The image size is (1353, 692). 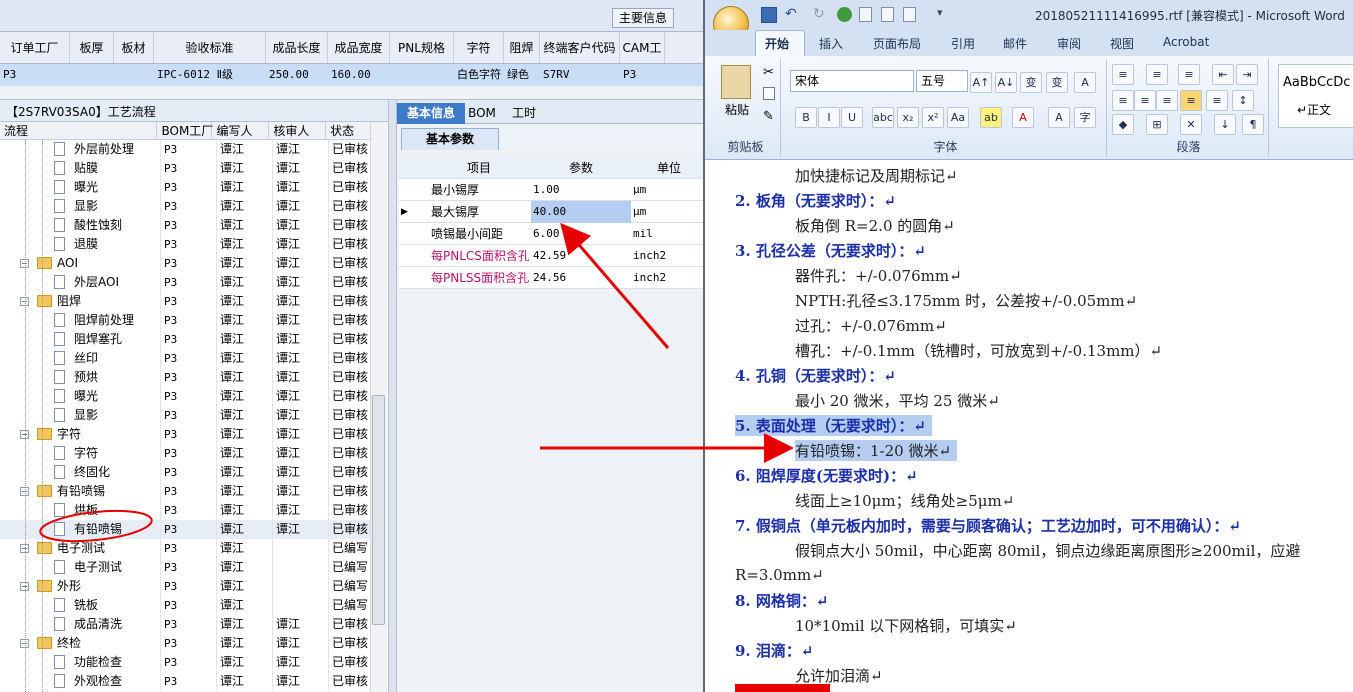 What do you see at coordinates (1123, 124) in the screenshot?
I see `shading-icon: ◆` at bounding box center [1123, 124].